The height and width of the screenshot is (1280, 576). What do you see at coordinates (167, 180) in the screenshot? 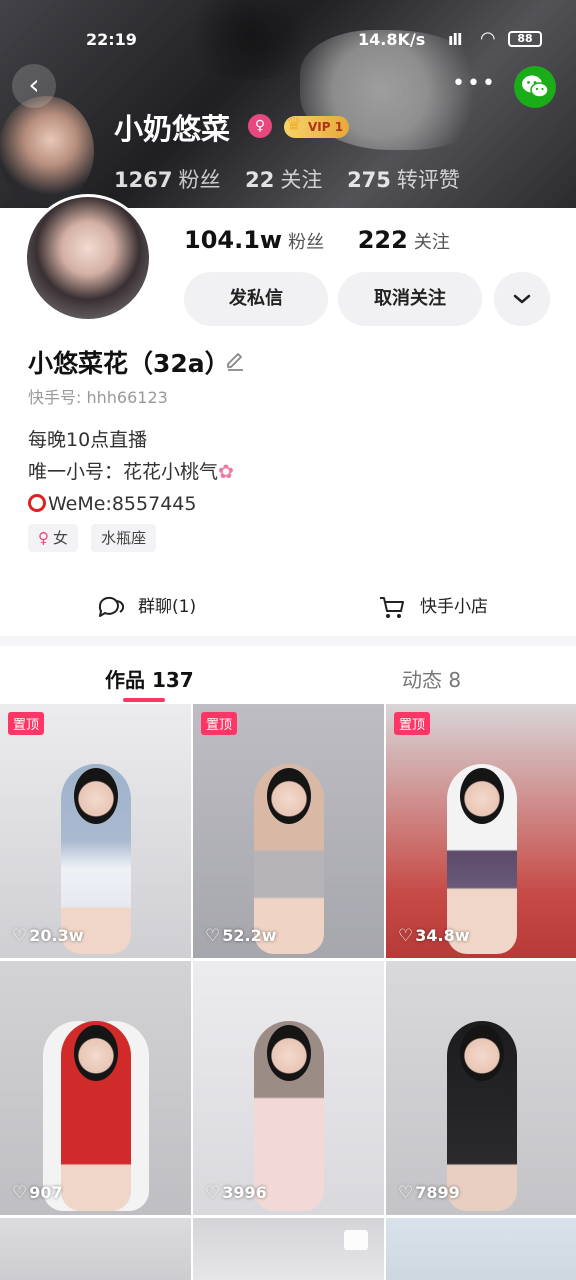
I see `banner-stat-followers: 1267 粉丝` at bounding box center [167, 180].